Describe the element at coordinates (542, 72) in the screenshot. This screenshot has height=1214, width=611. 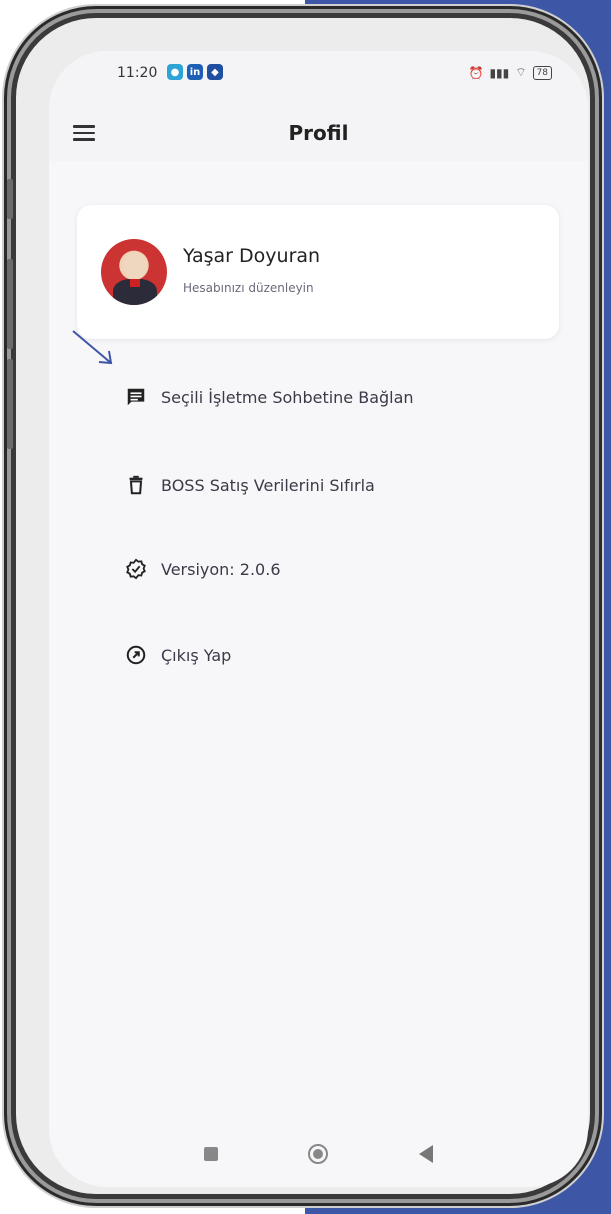
I see `battery-icon: 78` at that location.